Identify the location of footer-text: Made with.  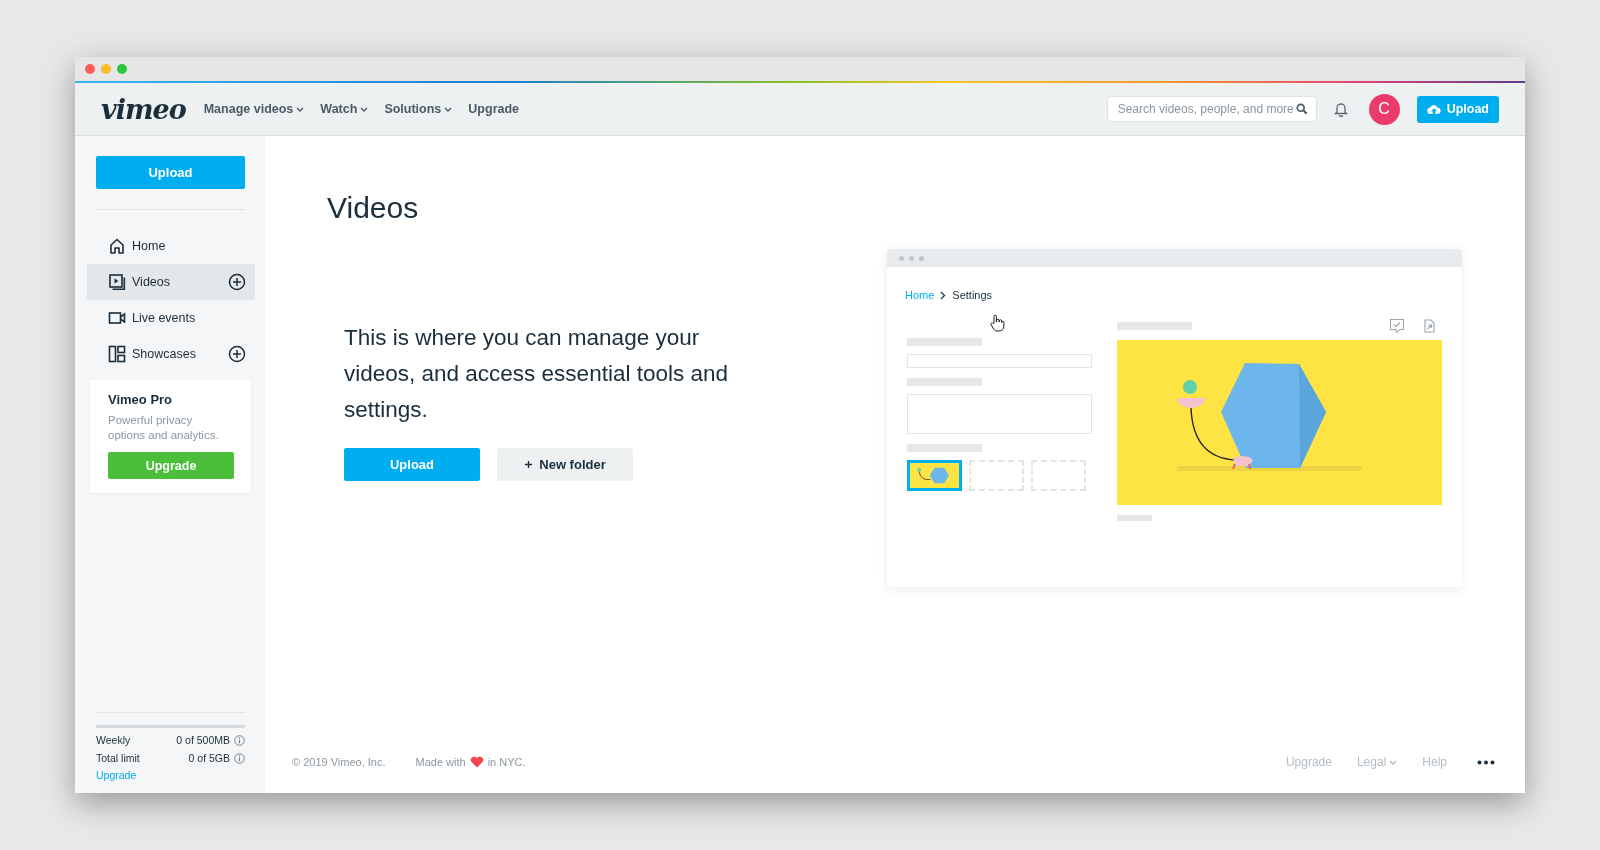
(440, 762).